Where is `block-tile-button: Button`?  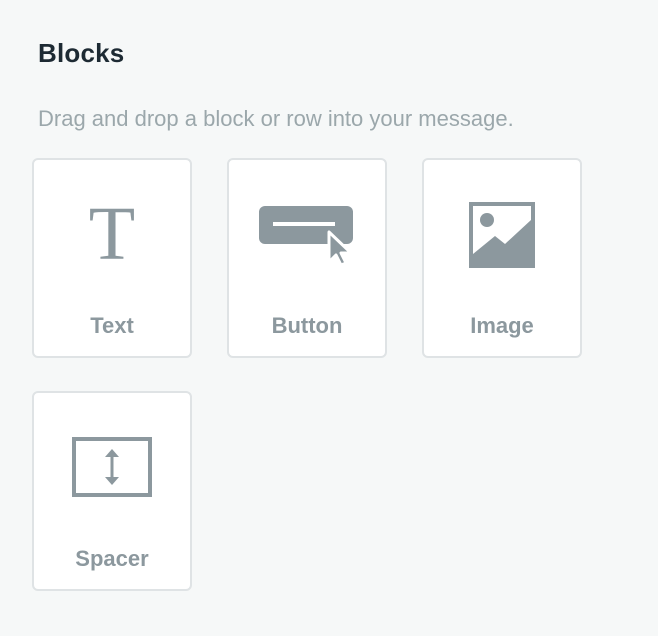 block-tile-button: Button is located at coordinates (307, 258).